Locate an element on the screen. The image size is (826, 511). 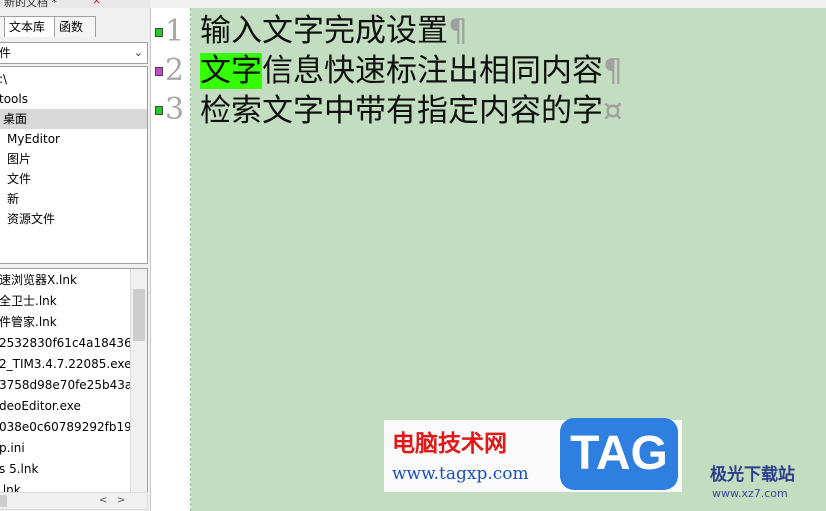
tree-item-files: 文件 is located at coordinates (19, 179).